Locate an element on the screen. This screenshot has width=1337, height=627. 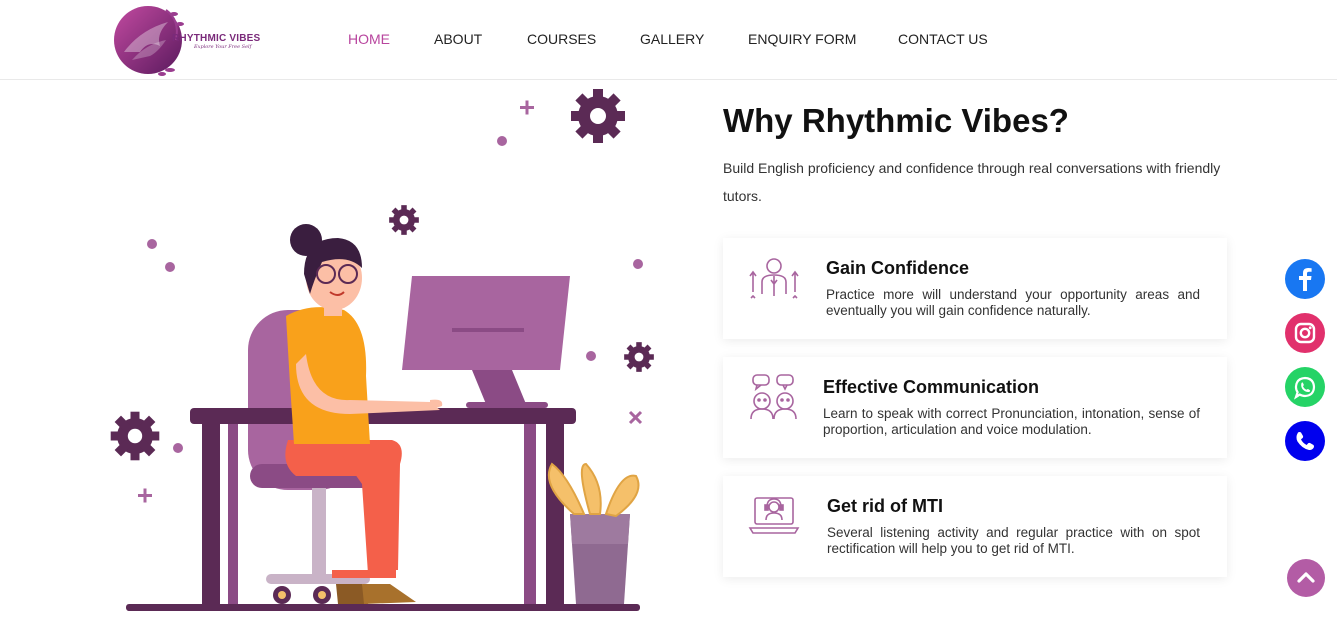
phone-icon is located at coordinates (1305, 441).